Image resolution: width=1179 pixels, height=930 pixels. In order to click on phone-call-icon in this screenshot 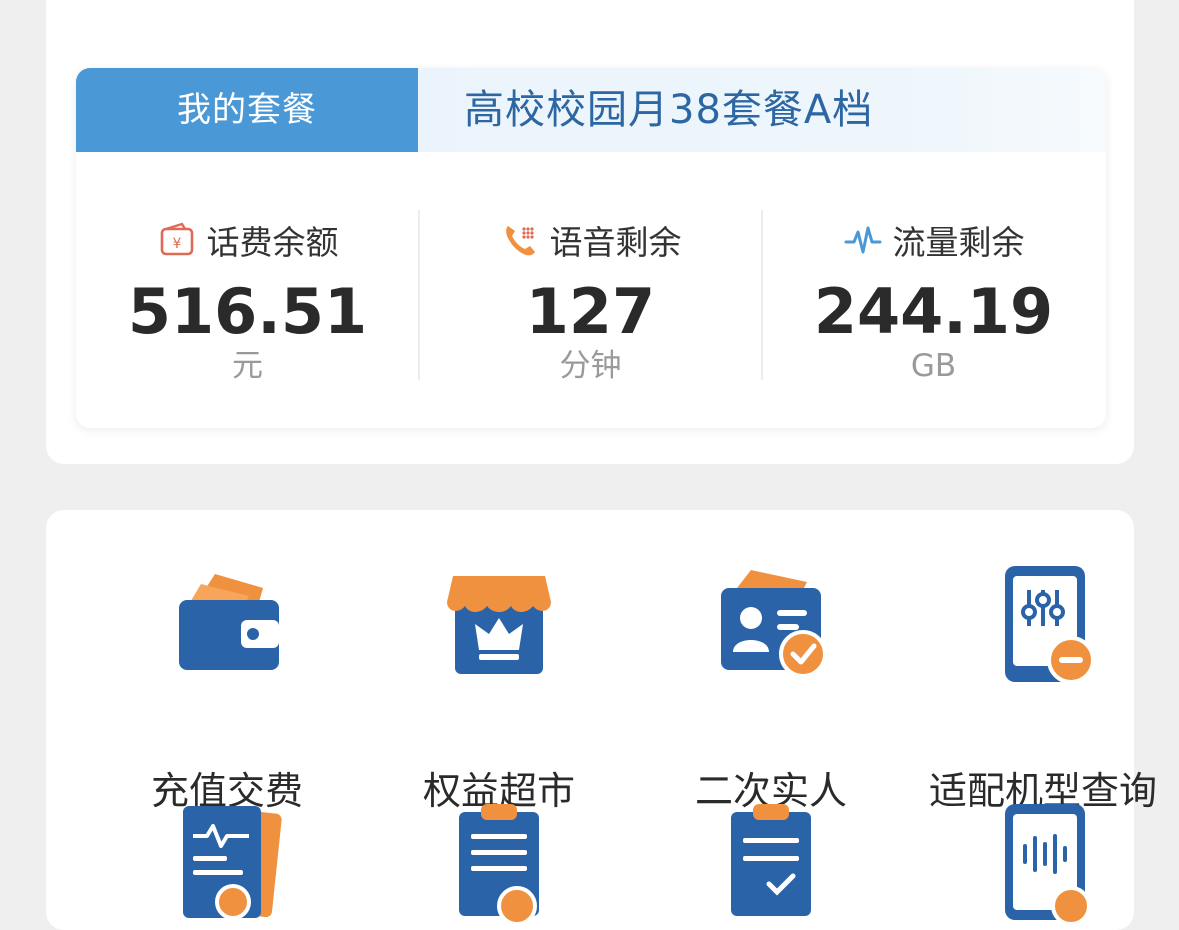, I will do `click(520, 241)`.